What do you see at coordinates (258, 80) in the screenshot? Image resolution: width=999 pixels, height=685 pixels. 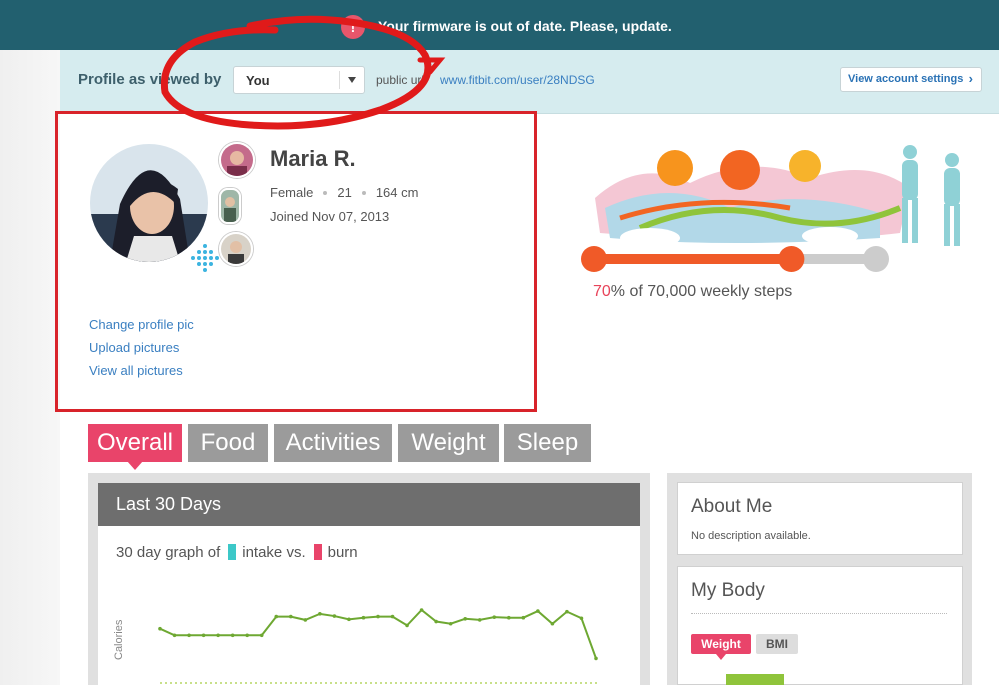 I see `viewer-select-value: You` at bounding box center [258, 80].